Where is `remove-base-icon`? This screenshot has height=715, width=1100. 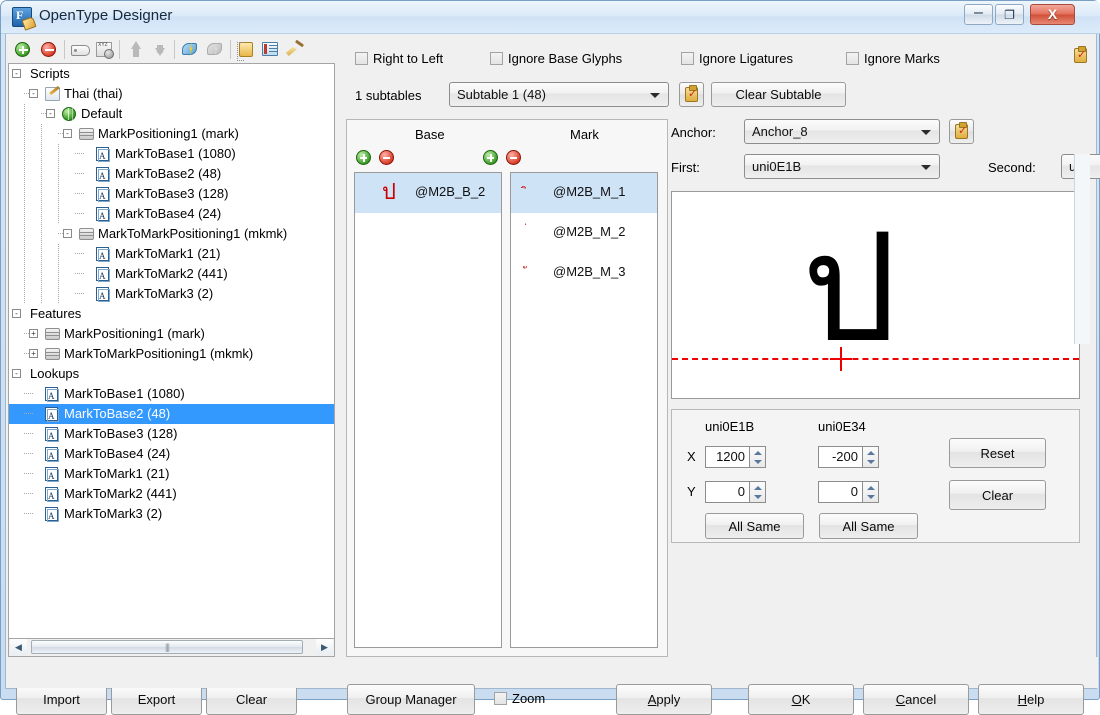 remove-base-icon is located at coordinates (386, 157).